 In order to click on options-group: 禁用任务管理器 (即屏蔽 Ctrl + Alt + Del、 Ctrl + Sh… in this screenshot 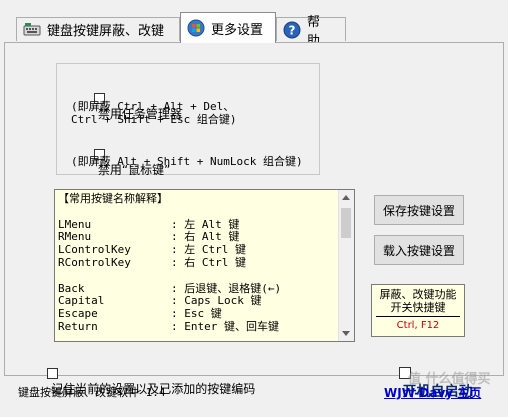, I will do `click(188, 120)`.